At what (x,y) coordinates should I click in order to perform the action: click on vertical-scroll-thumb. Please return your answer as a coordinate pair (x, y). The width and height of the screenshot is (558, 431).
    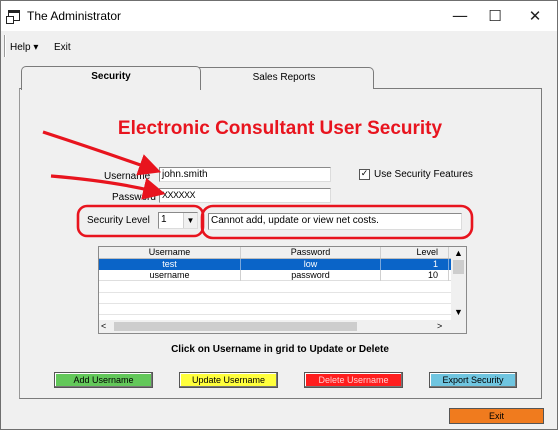
    Looking at the image, I should click on (458, 267).